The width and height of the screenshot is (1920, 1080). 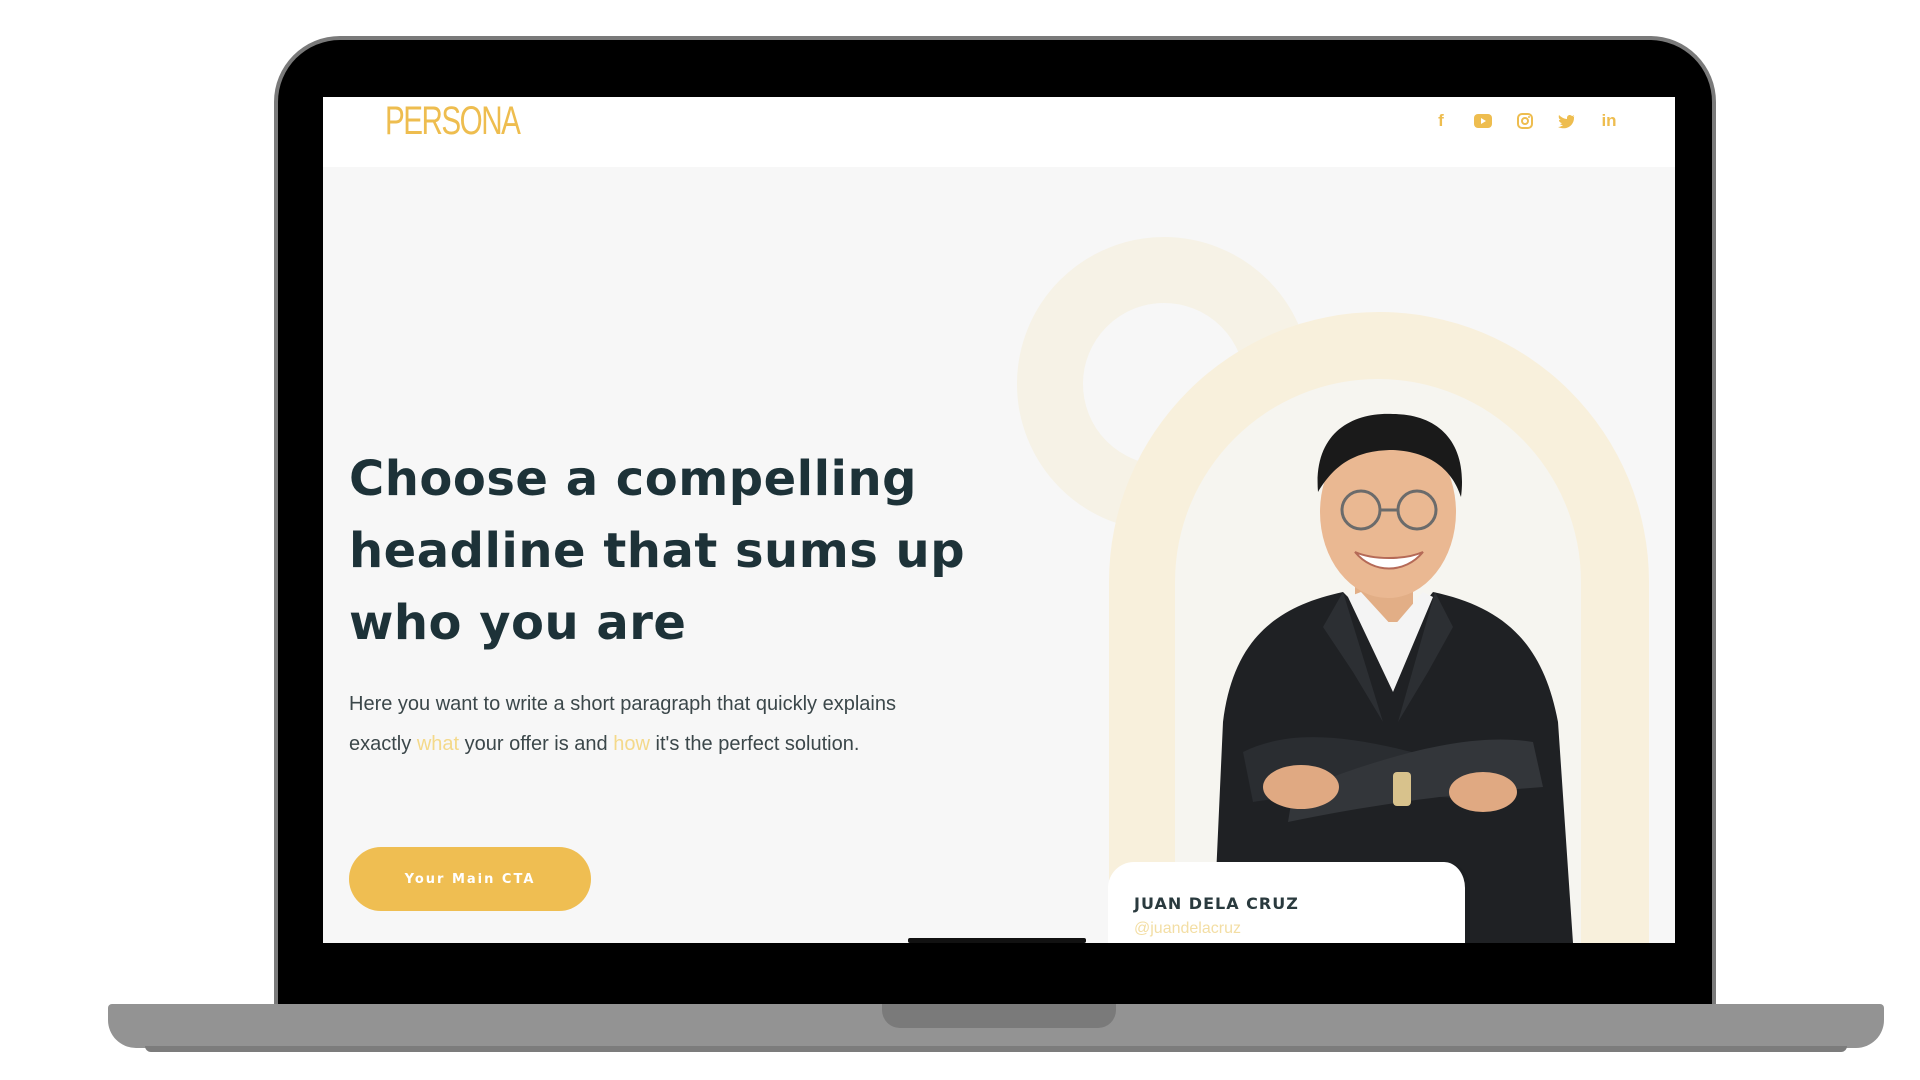 I want to click on twitter-icon-graphic, so click(x=1566, y=121).